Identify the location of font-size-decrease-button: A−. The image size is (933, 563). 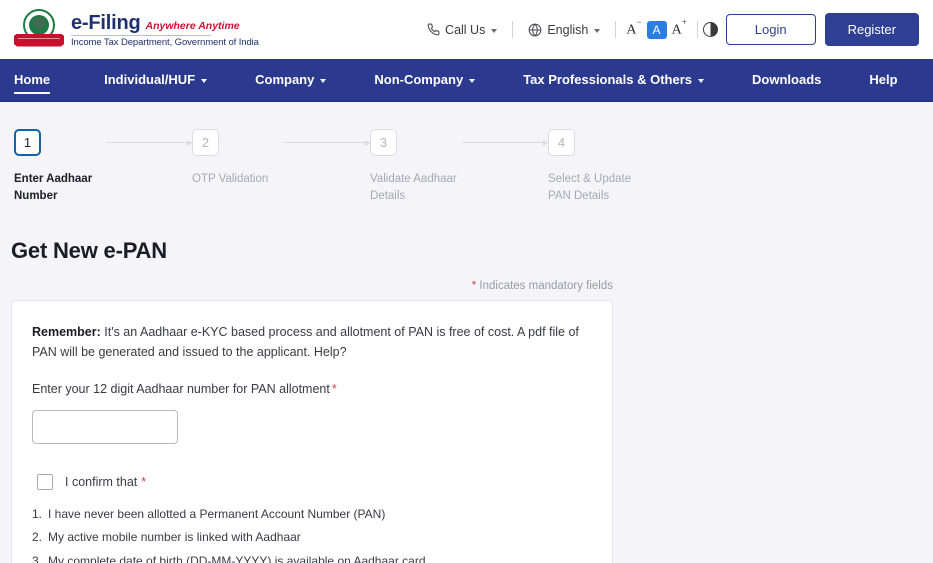
(633, 29).